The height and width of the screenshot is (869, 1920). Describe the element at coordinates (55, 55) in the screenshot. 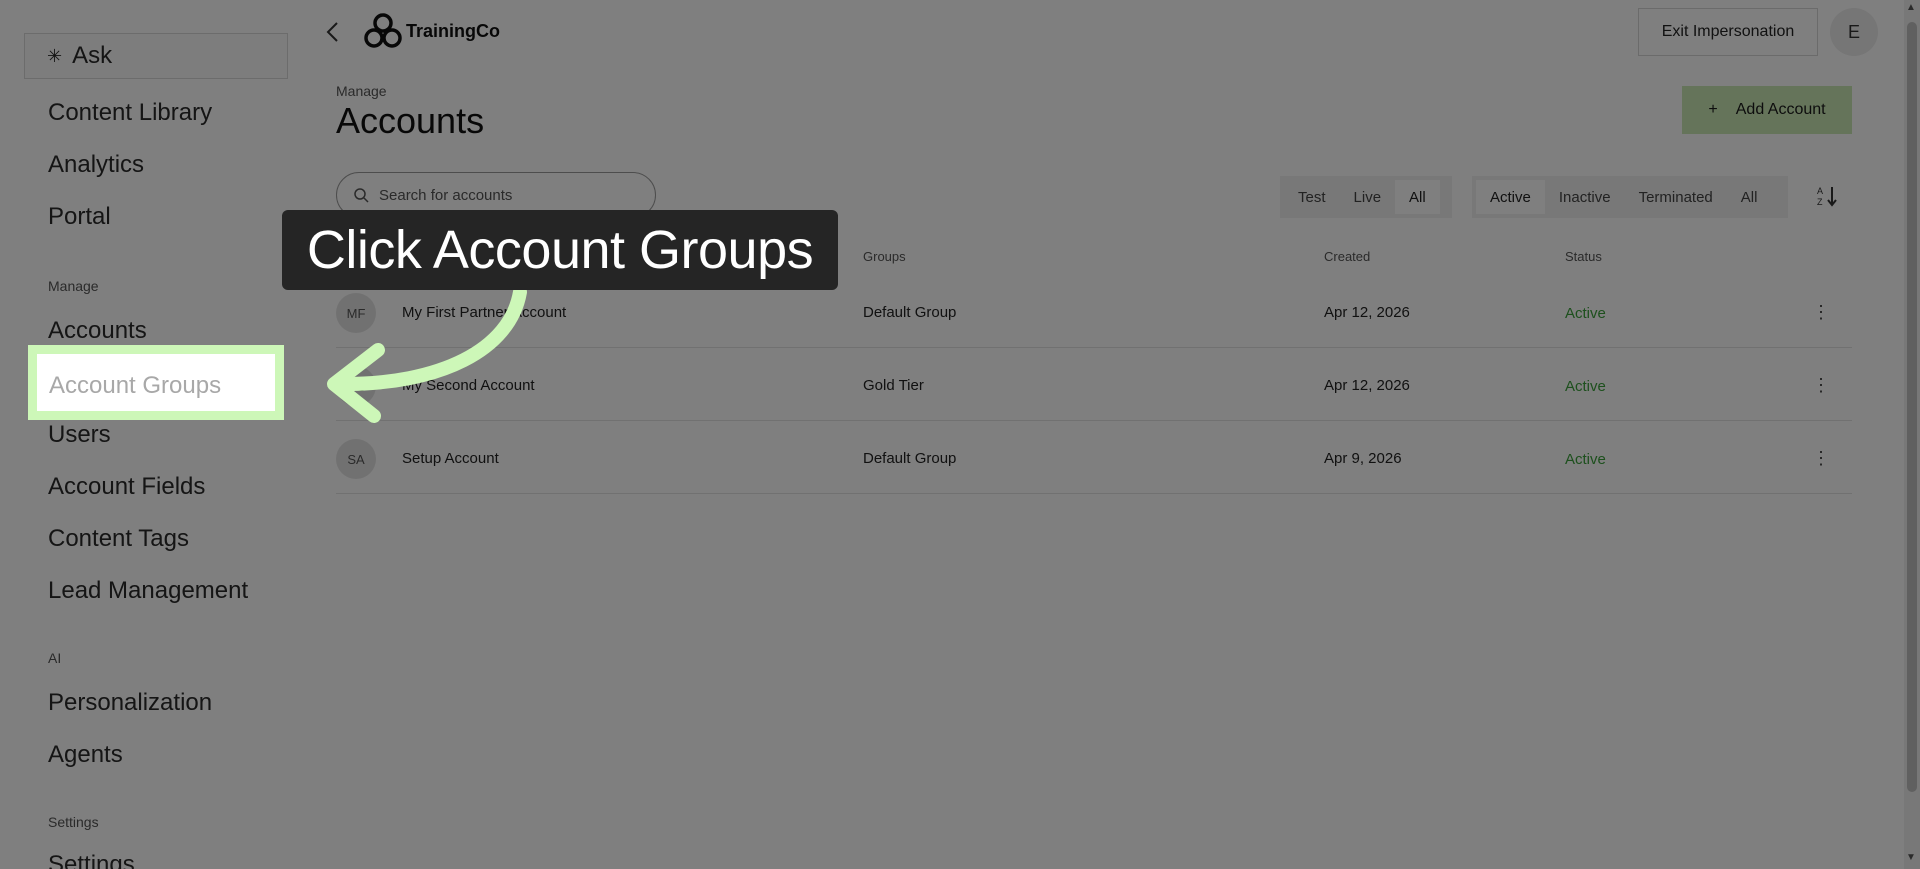

I see `sparkle-icon: ✳` at that location.